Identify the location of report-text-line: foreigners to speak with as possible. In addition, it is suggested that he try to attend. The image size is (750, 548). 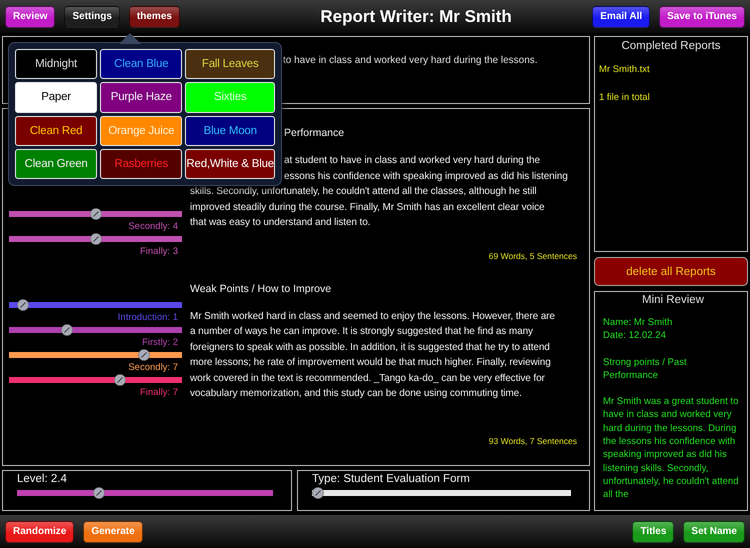
(370, 347).